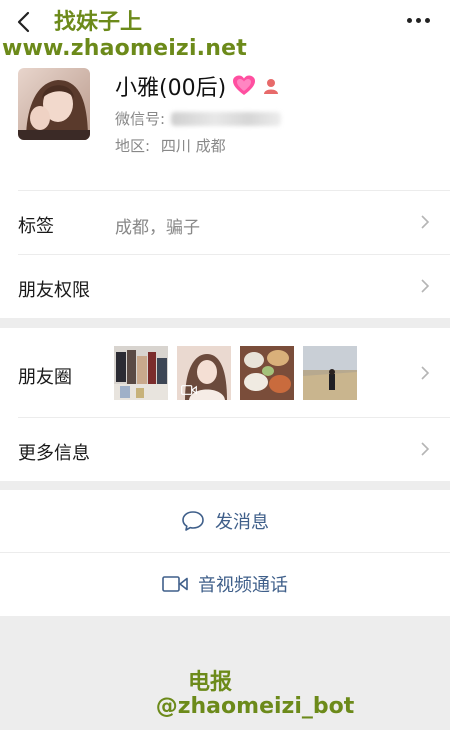 The image size is (450, 730). Describe the element at coordinates (193, 521) in the screenshot. I see `chat-bubble-icon` at that location.